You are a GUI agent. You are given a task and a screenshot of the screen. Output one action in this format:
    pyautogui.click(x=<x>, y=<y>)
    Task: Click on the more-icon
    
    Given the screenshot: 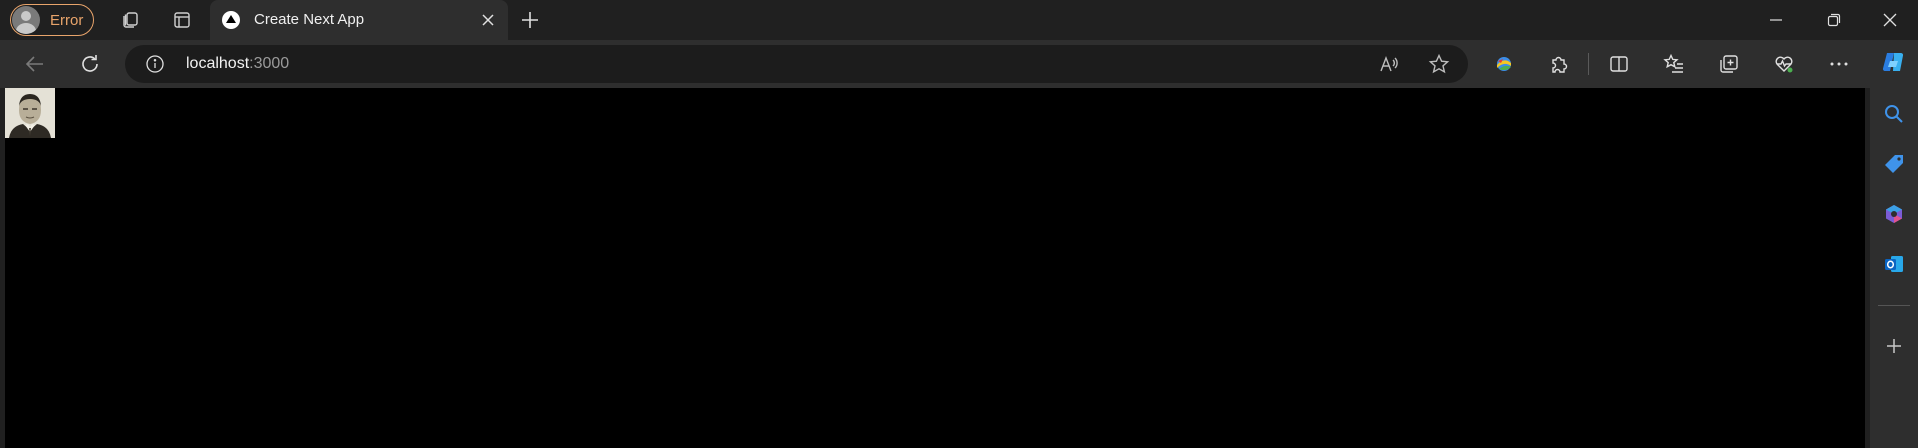 What is the action you would take?
    pyautogui.click(x=1839, y=64)
    